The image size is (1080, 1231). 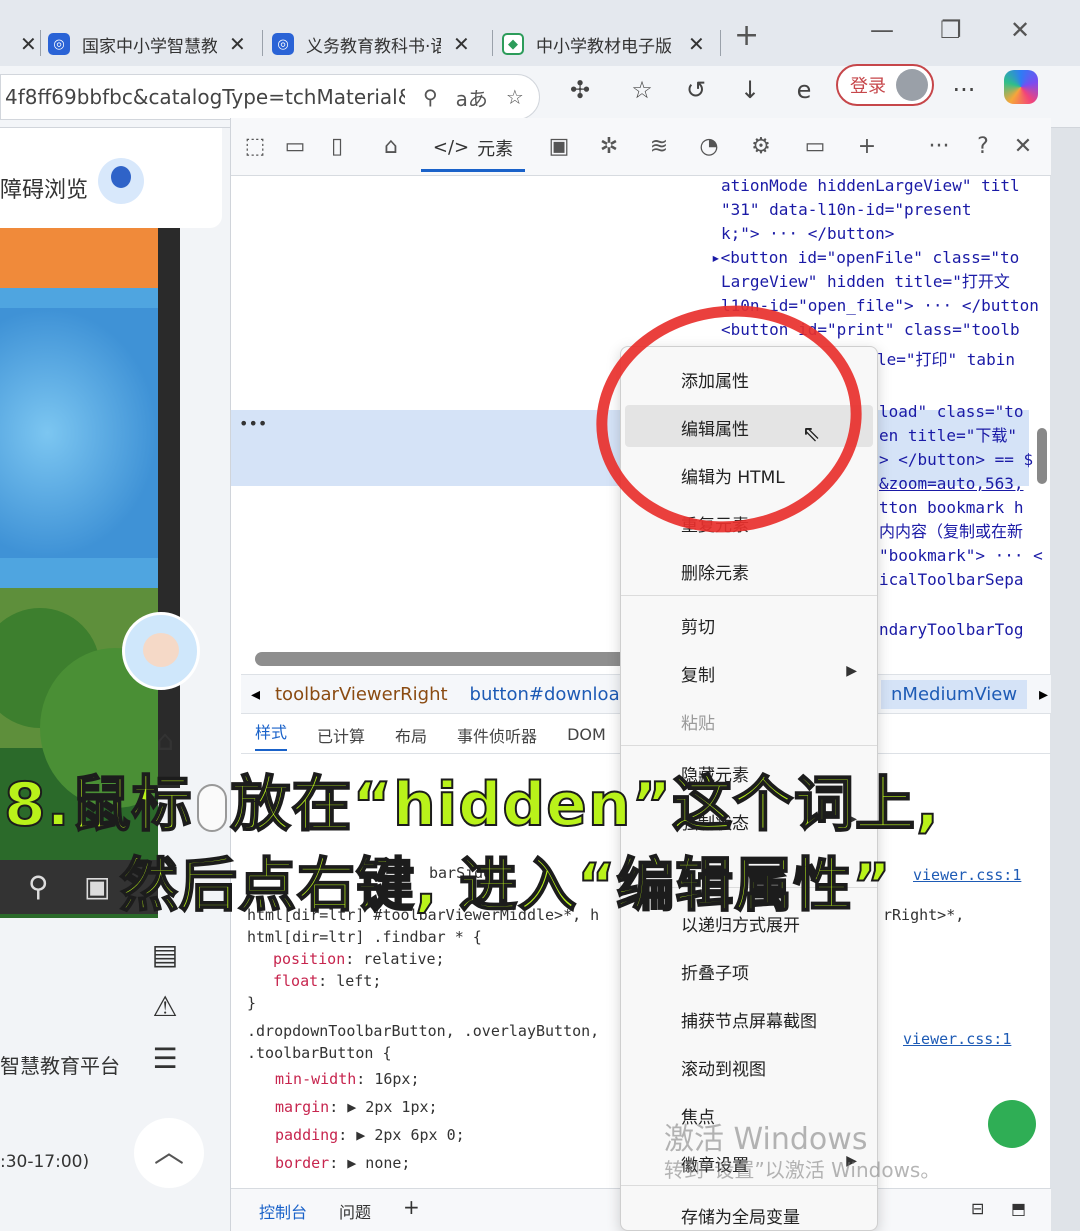 What do you see at coordinates (97, 886) in the screenshot?
I see `present-icon: ▣` at bounding box center [97, 886].